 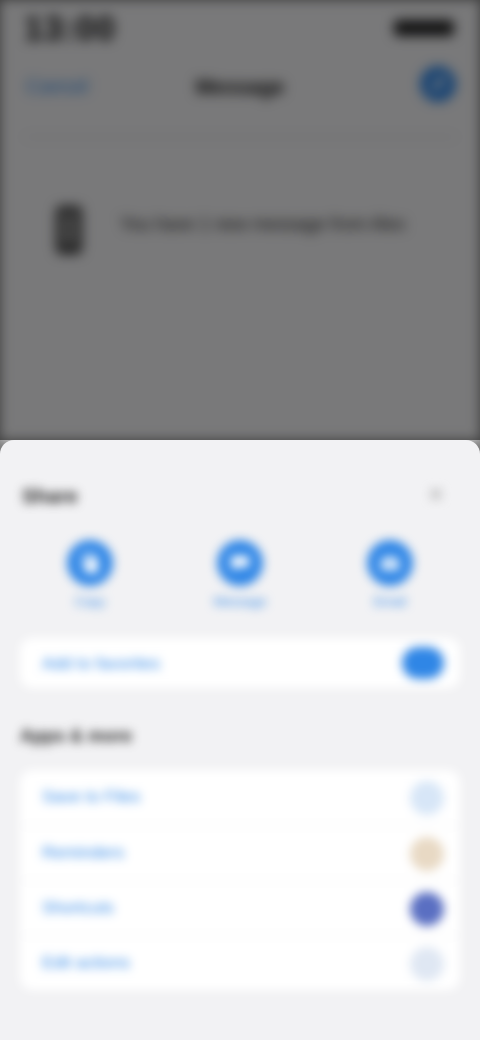 I want to click on list-item-reminders: Reminders, so click(x=240, y=853).